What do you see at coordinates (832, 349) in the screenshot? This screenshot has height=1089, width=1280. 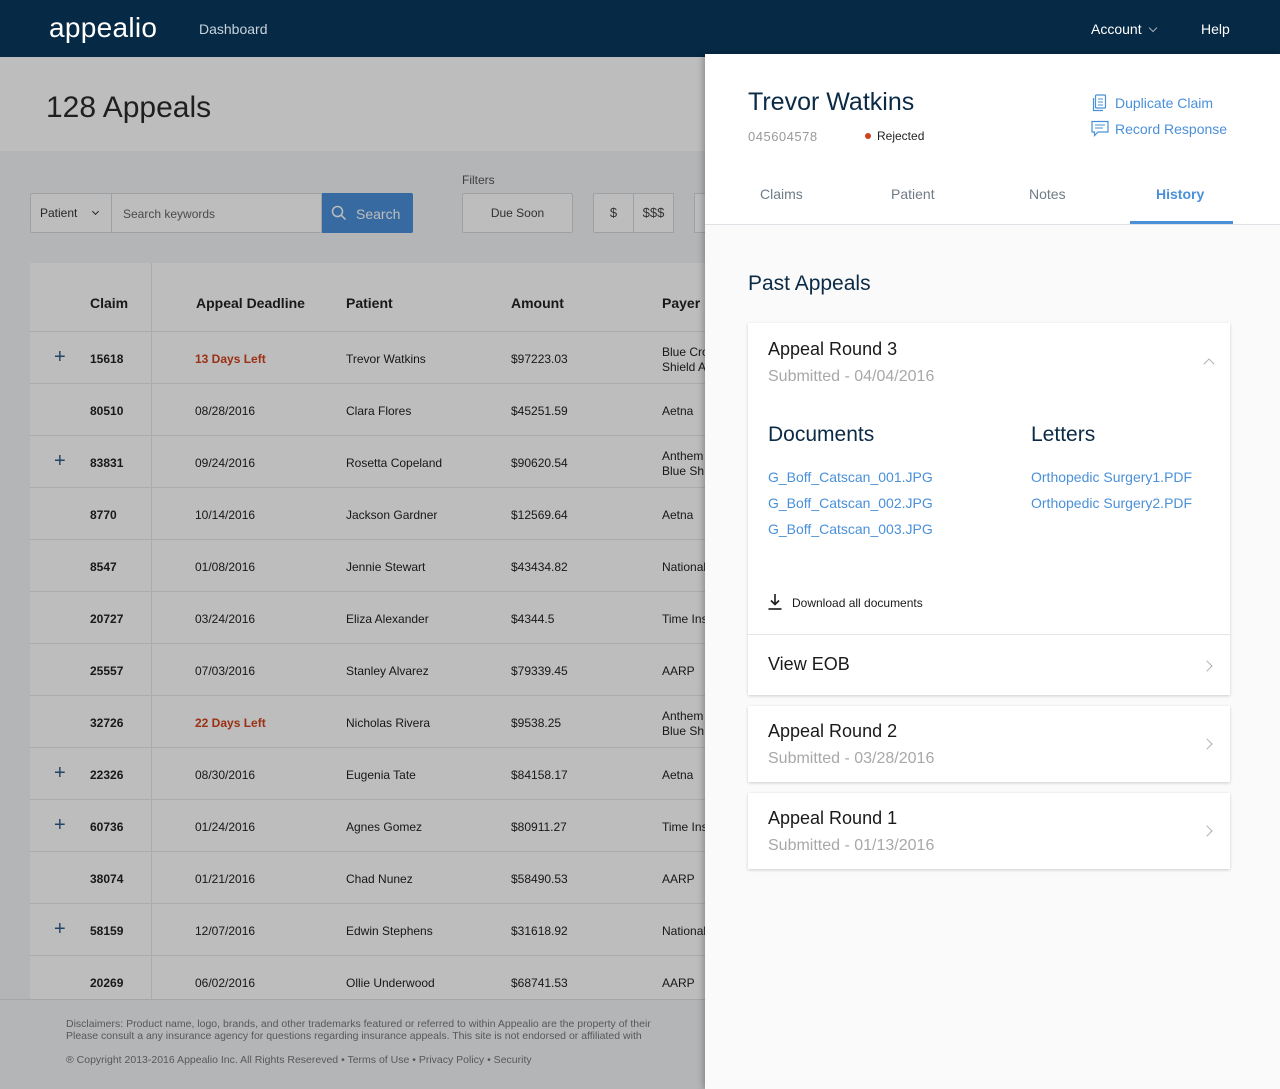 I see `appeal-round-title: Appeal Round 3` at bounding box center [832, 349].